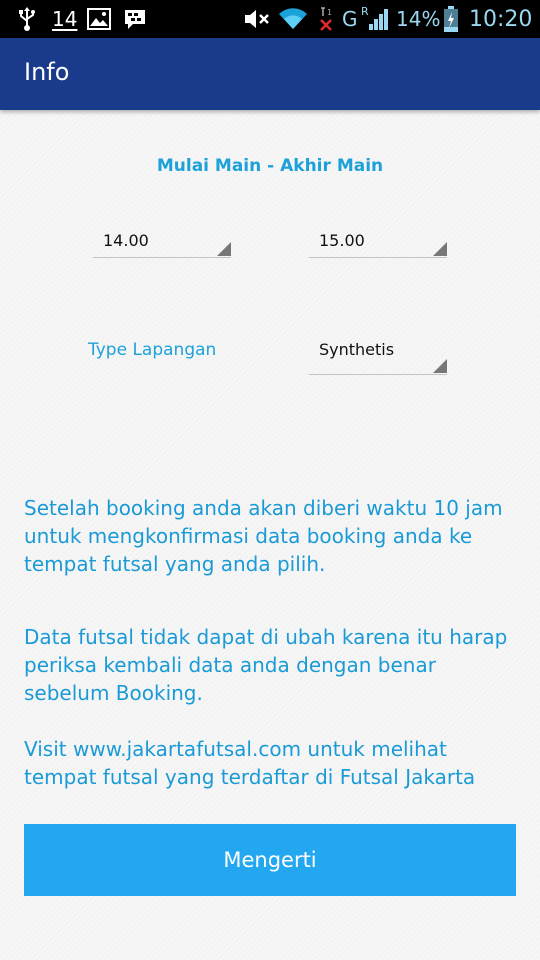  Describe the element at coordinates (27, 19) in the screenshot. I see `usb-icon` at that location.